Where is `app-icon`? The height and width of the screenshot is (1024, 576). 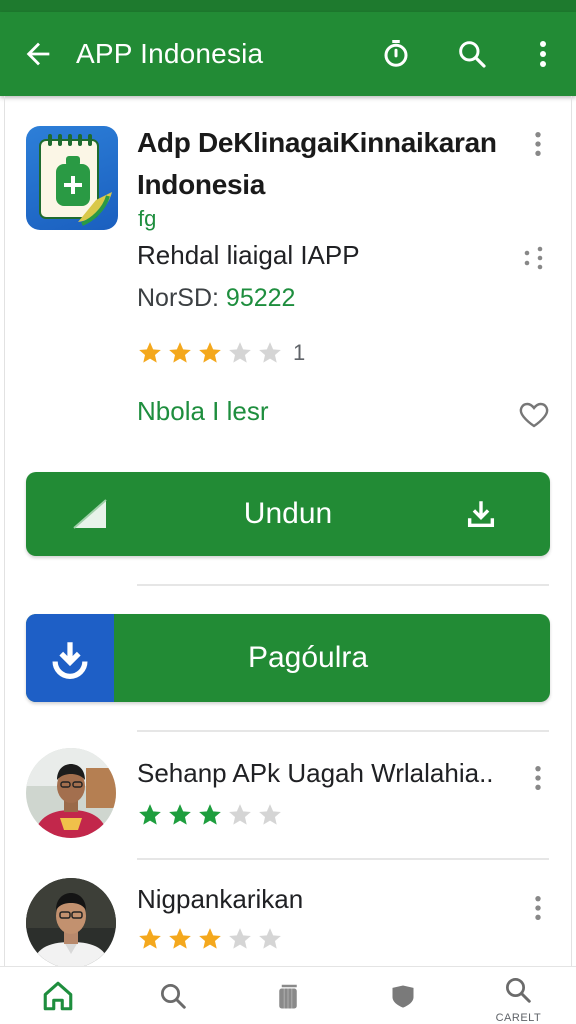
app-icon is located at coordinates (72, 178).